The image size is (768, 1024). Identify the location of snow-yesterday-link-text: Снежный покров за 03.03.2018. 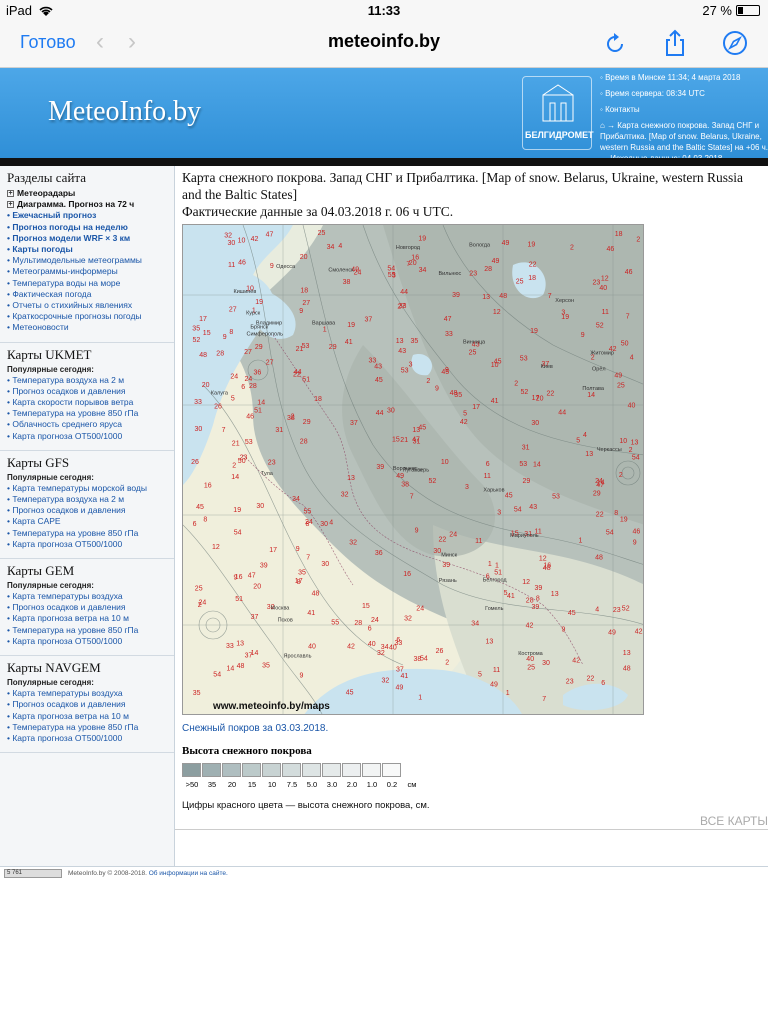
(254, 728).